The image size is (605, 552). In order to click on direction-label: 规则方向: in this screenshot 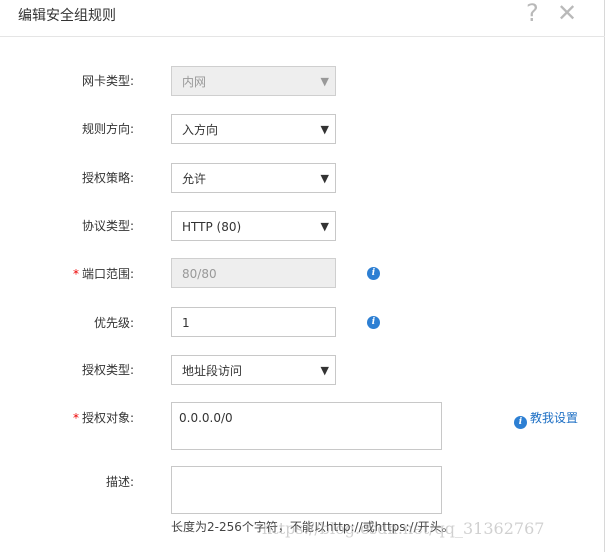, I will do `click(107, 129)`.